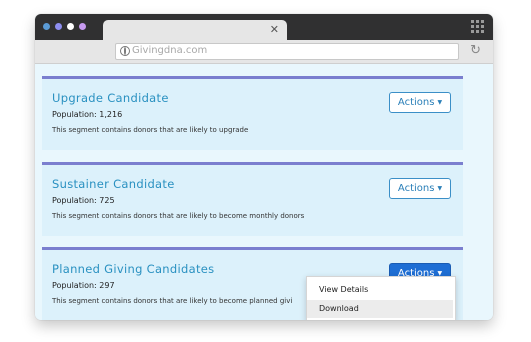  I want to click on url-text: Givingdna.com, so click(170, 50).